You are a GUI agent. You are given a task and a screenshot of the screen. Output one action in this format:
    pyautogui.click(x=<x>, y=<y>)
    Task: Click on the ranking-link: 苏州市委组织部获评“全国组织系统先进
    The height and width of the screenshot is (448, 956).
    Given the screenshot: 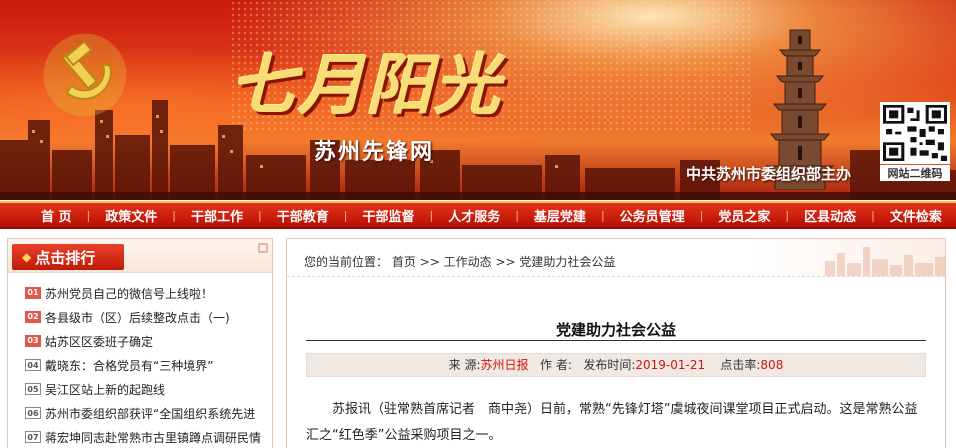 What is the action you would take?
    pyautogui.click(x=150, y=413)
    